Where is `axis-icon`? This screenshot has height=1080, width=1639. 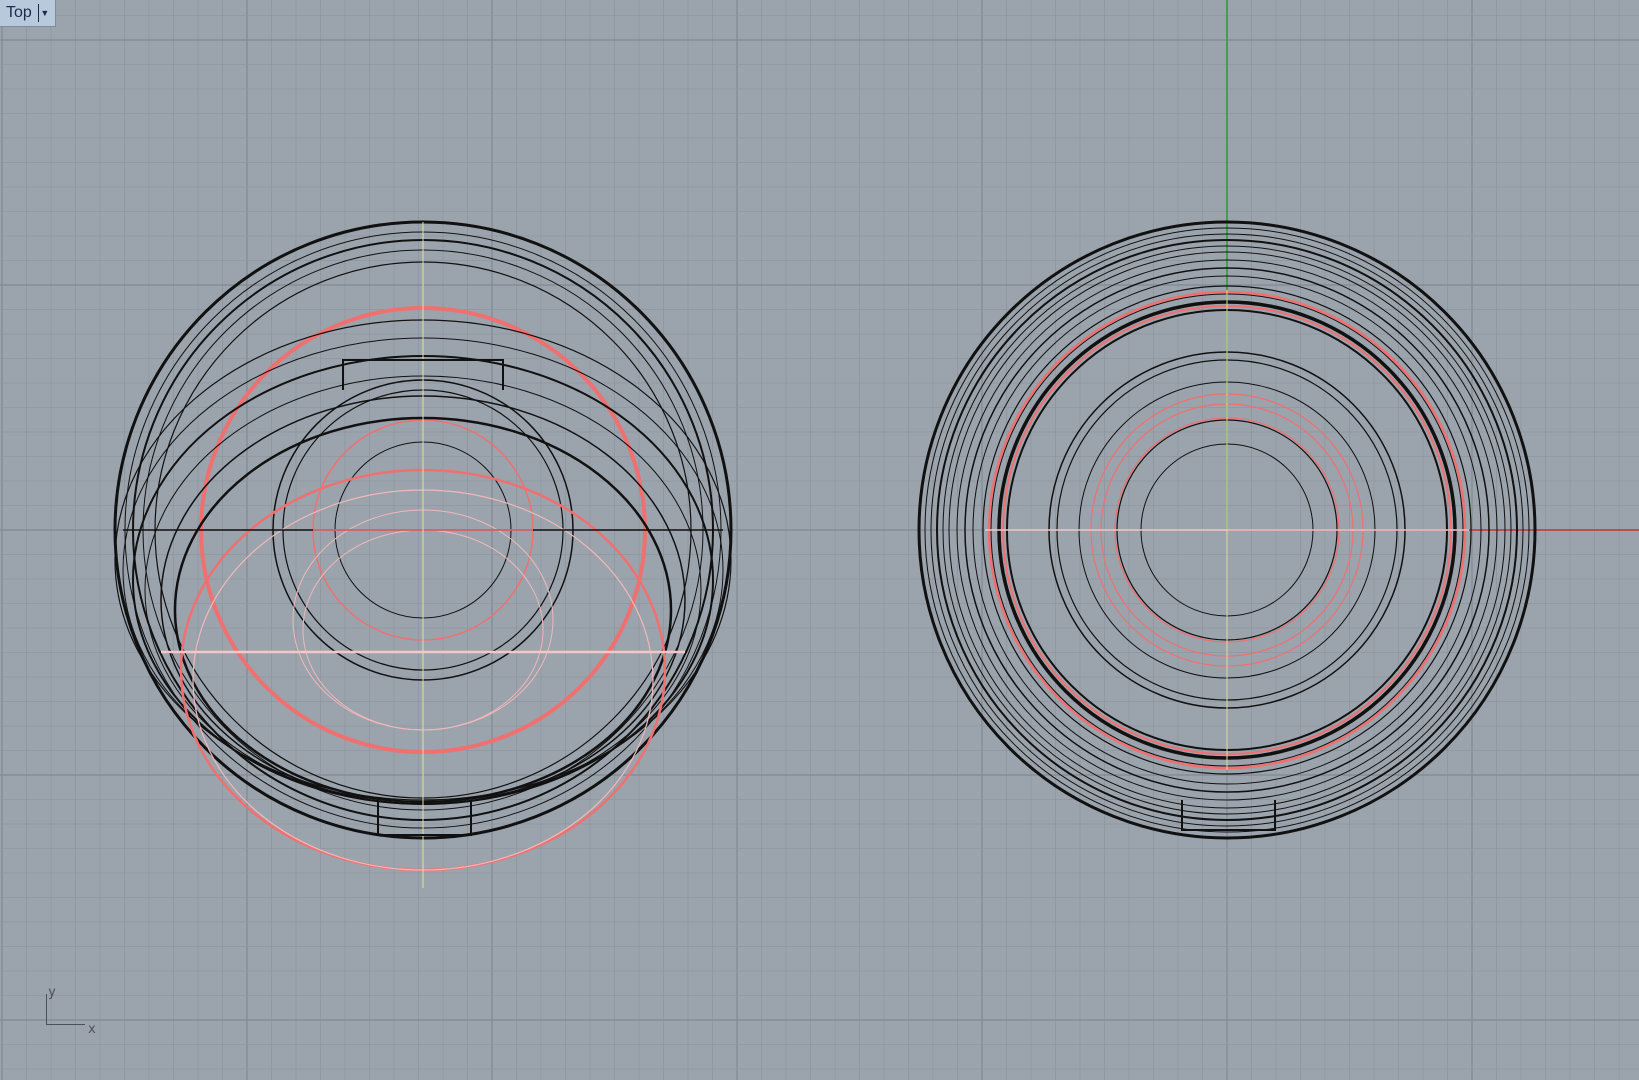
axis-icon is located at coordinates (65, 1009).